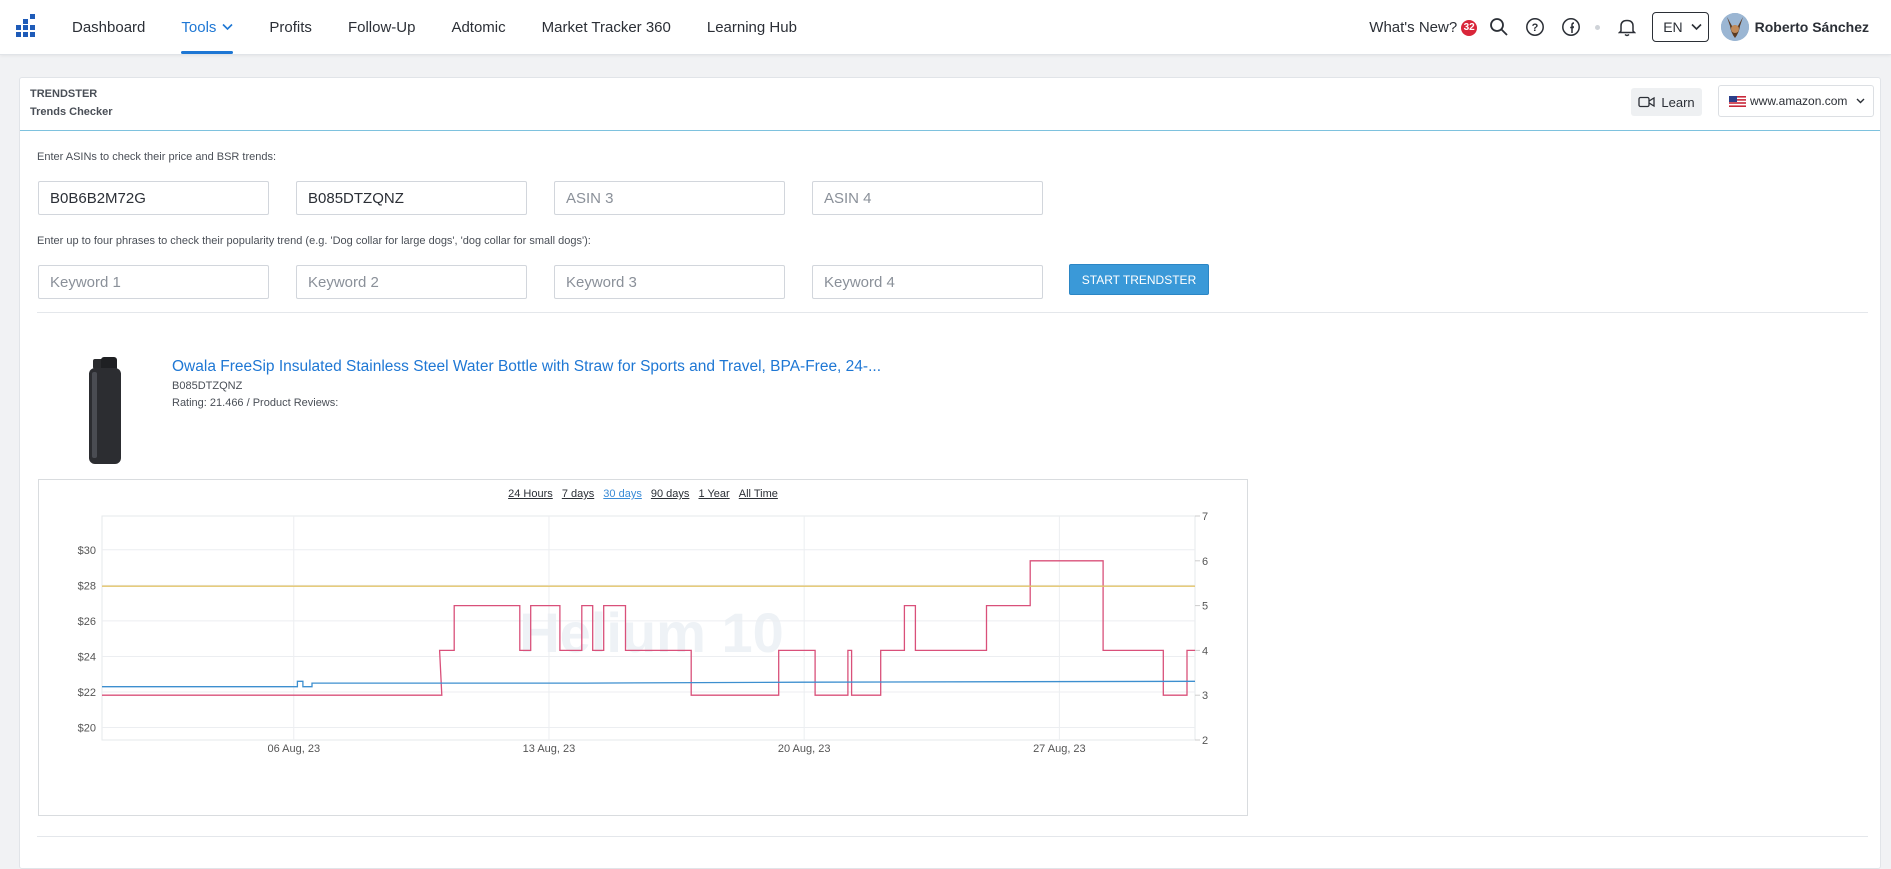 Image resolution: width=1891 pixels, height=869 pixels. What do you see at coordinates (758, 494) in the screenshot?
I see `range-all-time: All Time` at bounding box center [758, 494].